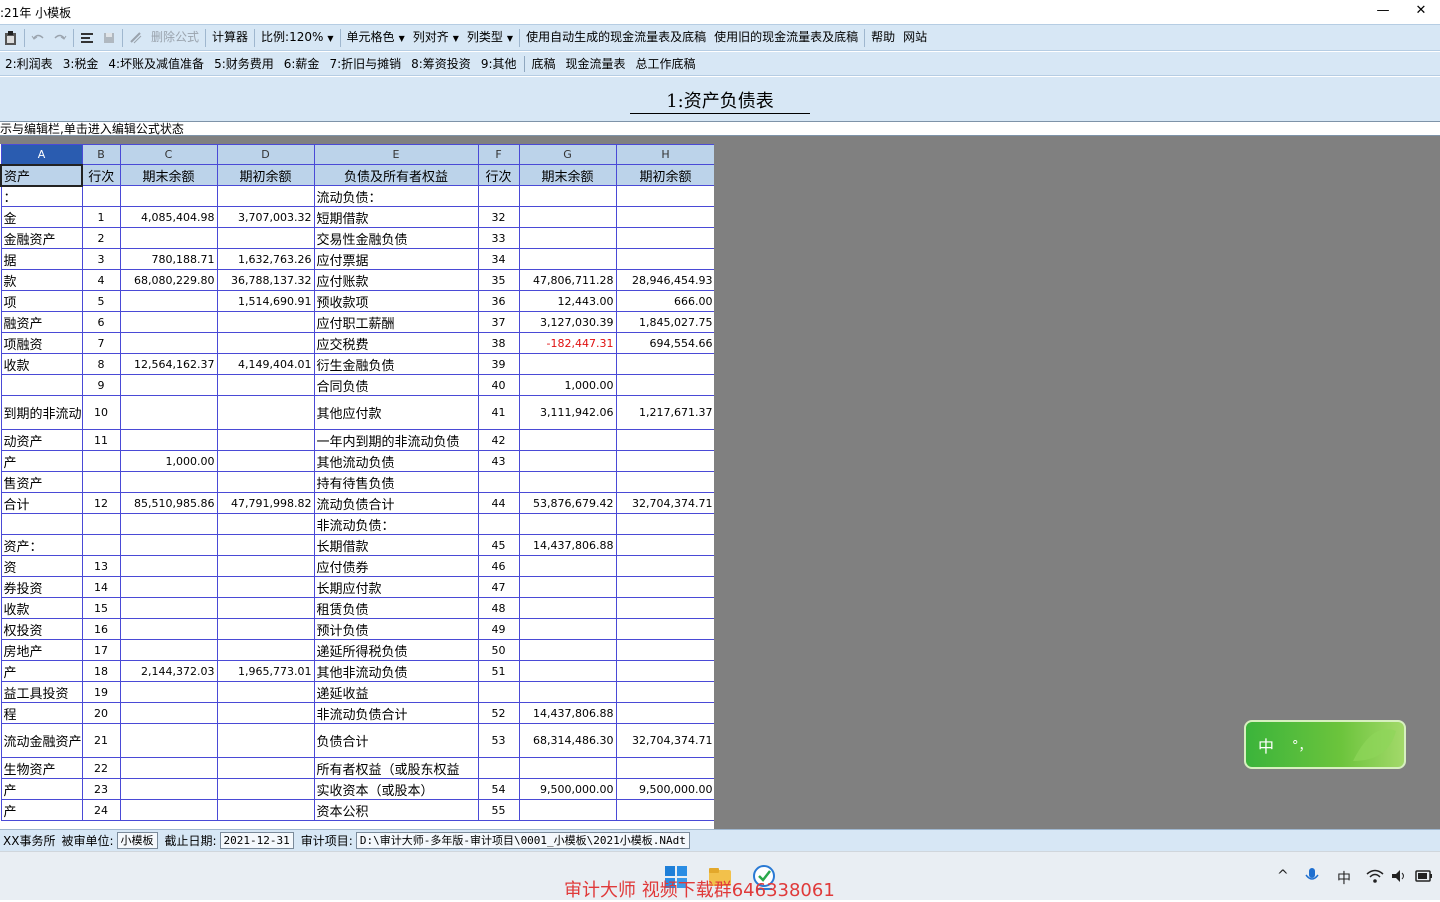 The width and height of the screenshot is (1440, 902). Describe the element at coordinates (101, 280) in the screenshot. I see `table-cell: 4` at that location.